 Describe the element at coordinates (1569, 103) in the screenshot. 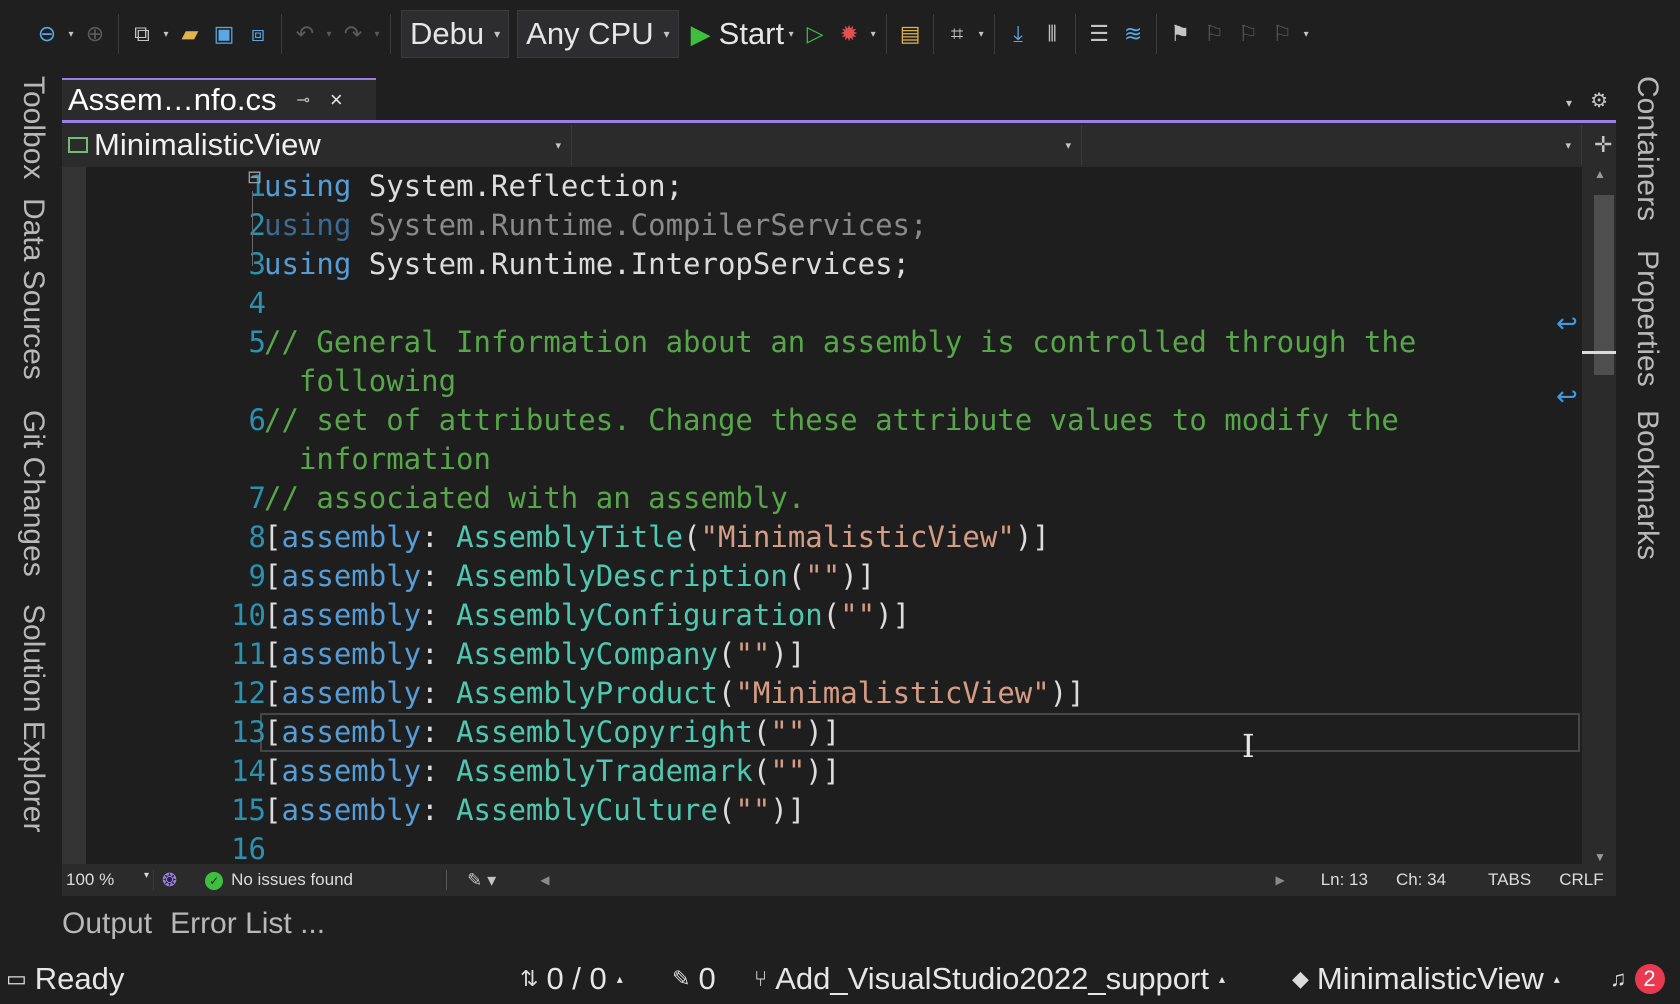

I see `tab-list-dropdown-icon: ▾` at that location.